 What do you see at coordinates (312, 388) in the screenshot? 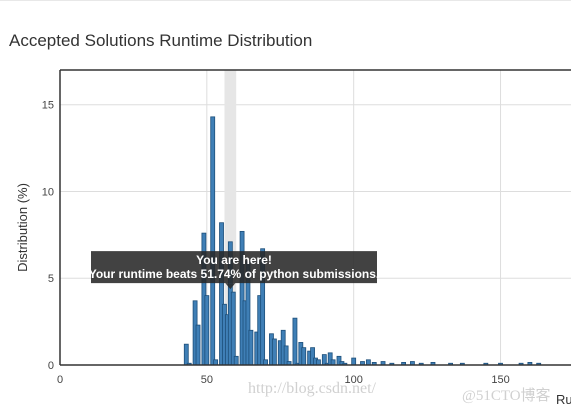
I see `watermark-url: http://blog.csdn.net/` at bounding box center [312, 388].